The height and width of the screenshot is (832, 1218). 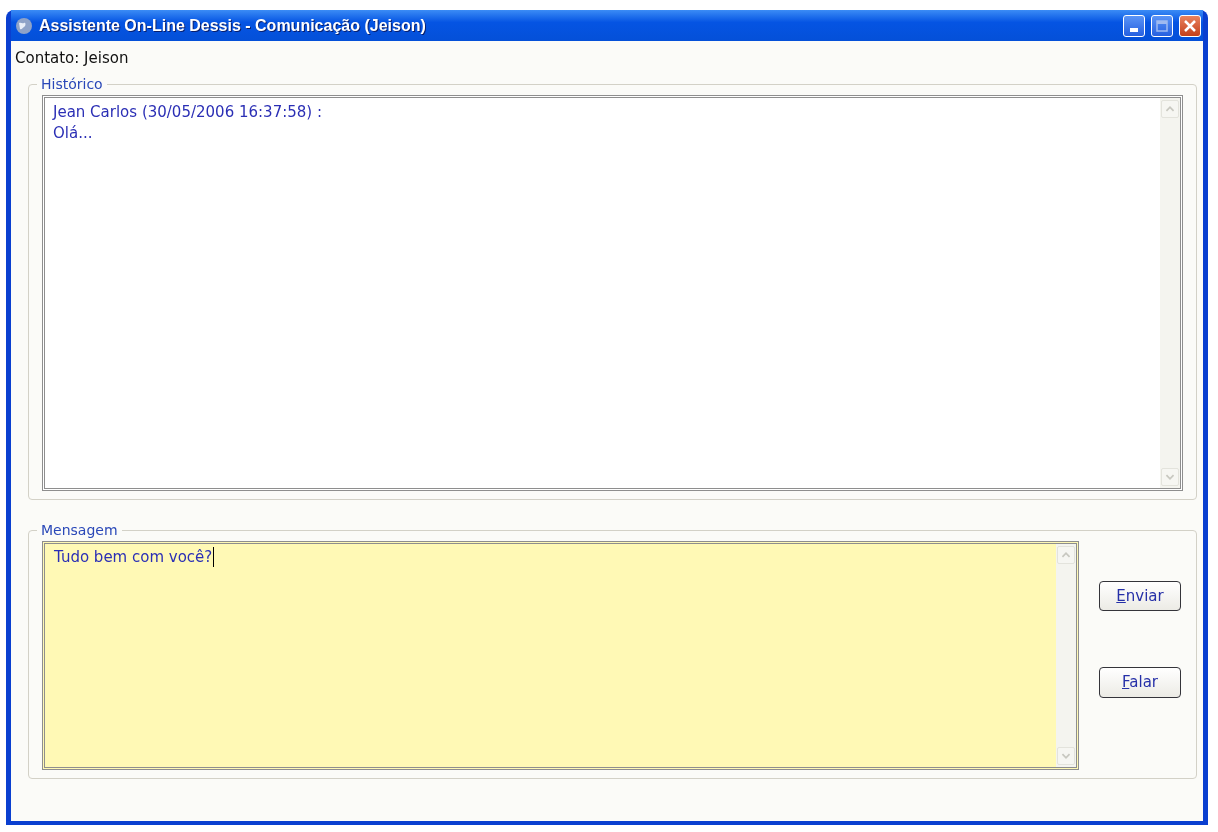 I want to click on minimize-icon, so click(x=1134, y=29).